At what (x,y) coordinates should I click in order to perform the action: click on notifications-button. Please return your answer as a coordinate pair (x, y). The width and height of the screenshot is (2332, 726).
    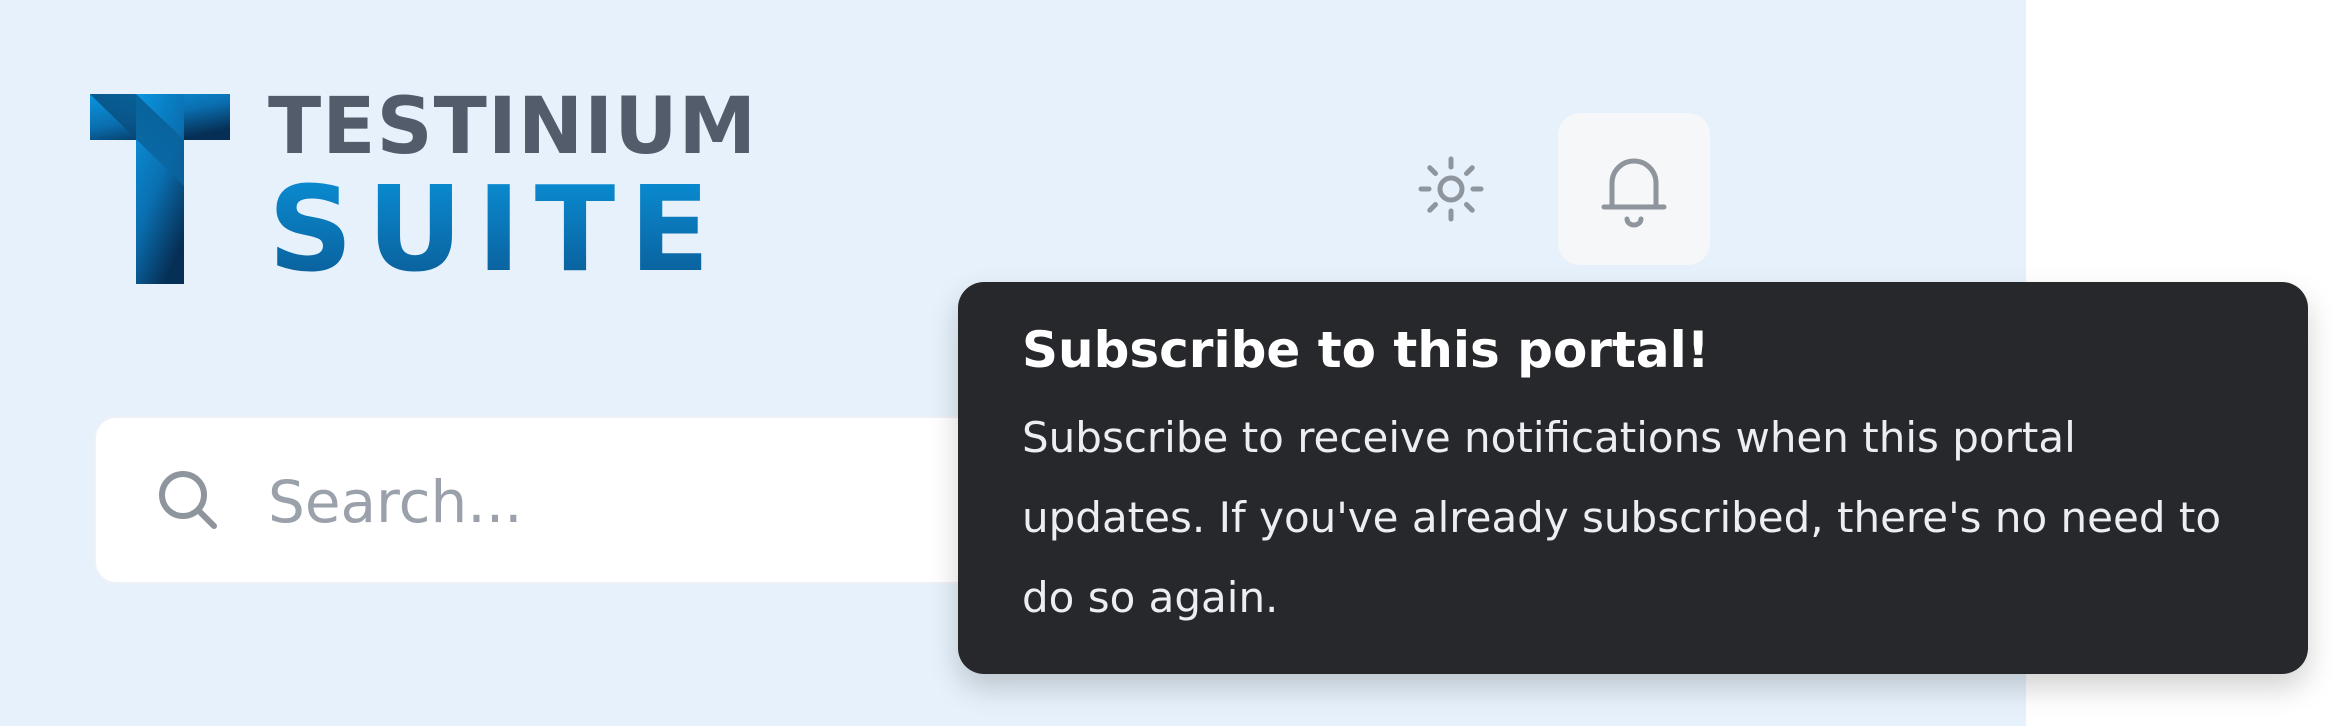
    Looking at the image, I should click on (1634, 189).